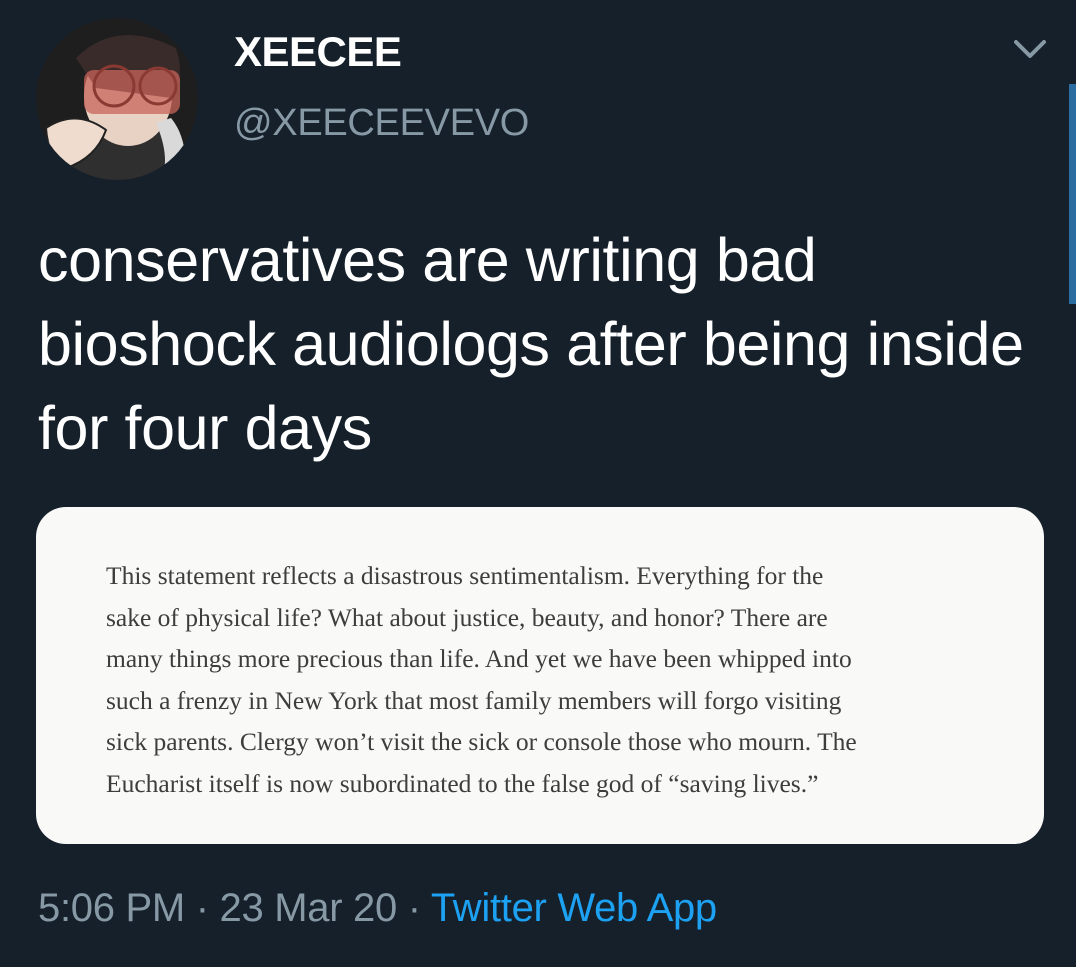 This screenshot has width=1076, height=967. Describe the element at coordinates (1030, 49) in the screenshot. I see `chevron-down-icon` at that location.